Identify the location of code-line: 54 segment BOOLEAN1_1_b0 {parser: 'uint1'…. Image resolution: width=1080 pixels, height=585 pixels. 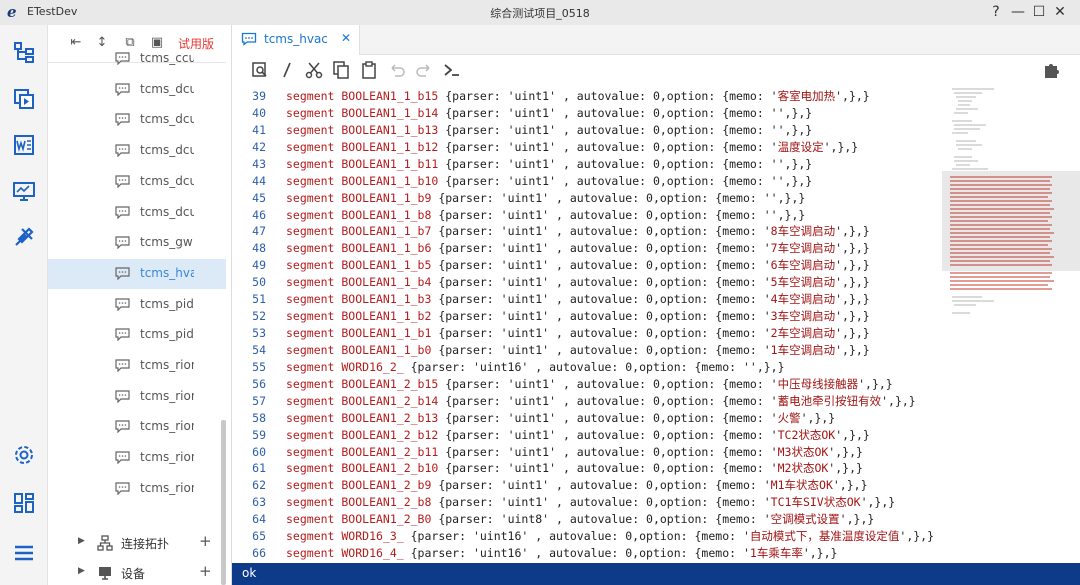
(587, 350).